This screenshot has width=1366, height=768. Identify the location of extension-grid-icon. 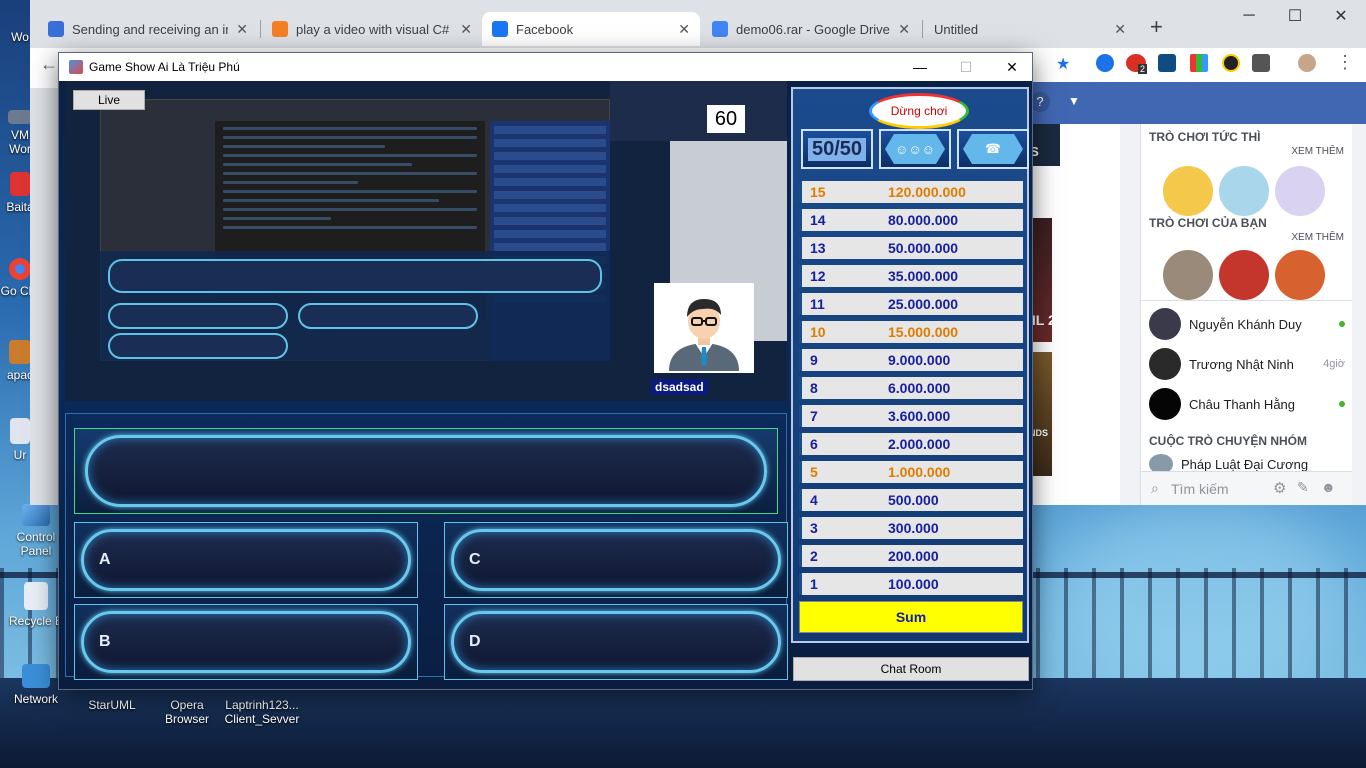
(1199, 63).